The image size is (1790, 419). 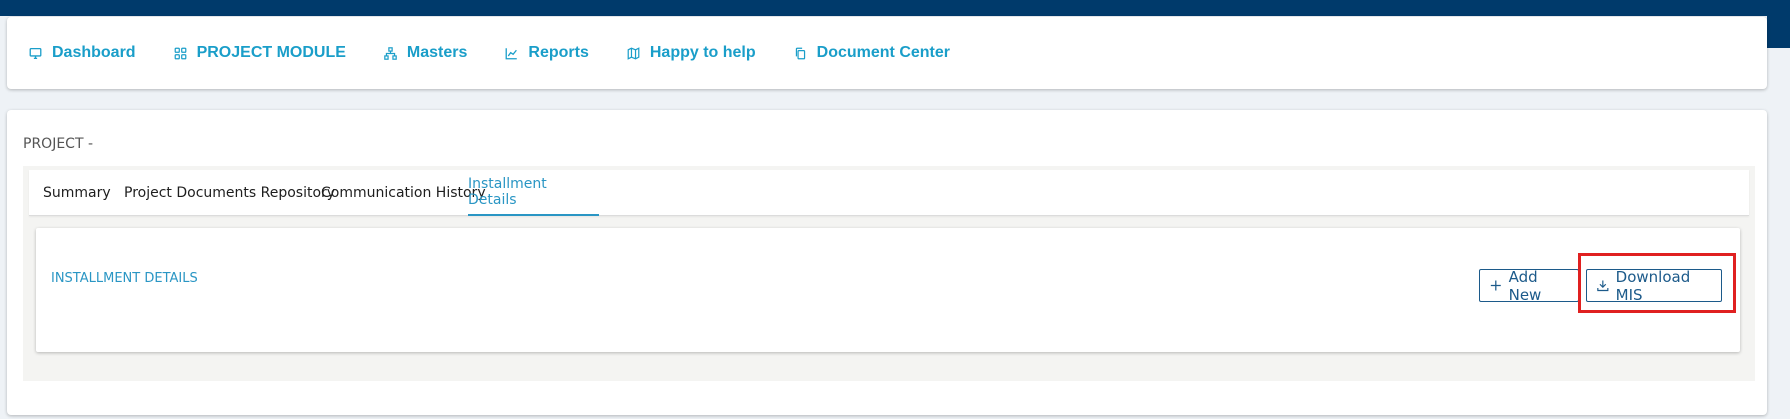 I want to click on nav-project-module-label: PROJECT MODULE, so click(x=271, y=52).